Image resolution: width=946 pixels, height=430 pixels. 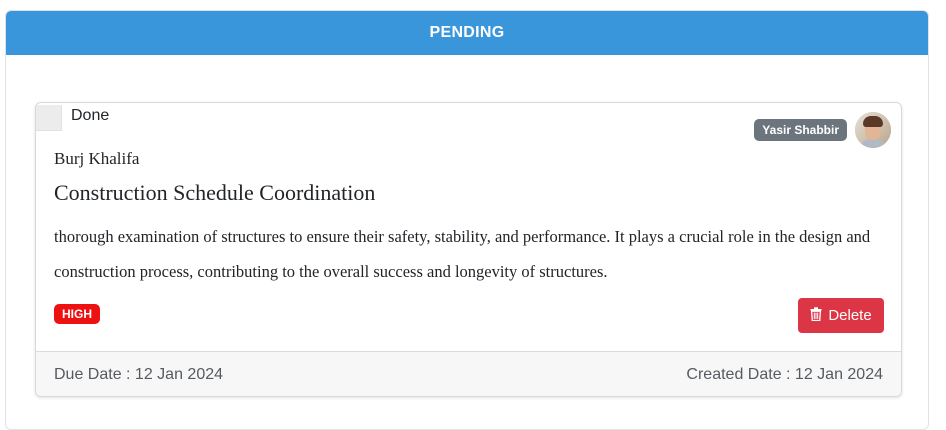 What do you see at coordinates (215, 192) in the screenshot?
I see `task-title: Construction Schedule Coordination` at bounding box center [215, 192].